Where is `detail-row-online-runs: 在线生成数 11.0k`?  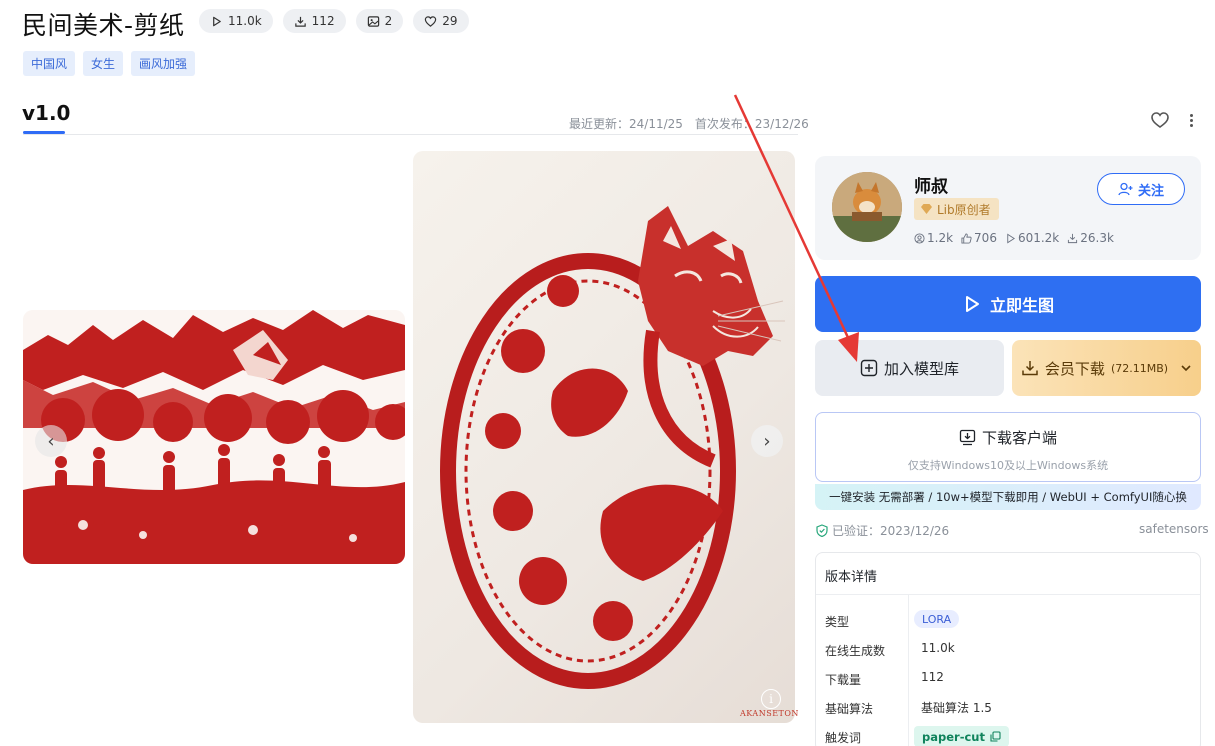
detail-row-online-runs: 在线生成数 11.0k is located at coordinates (1008, 649).